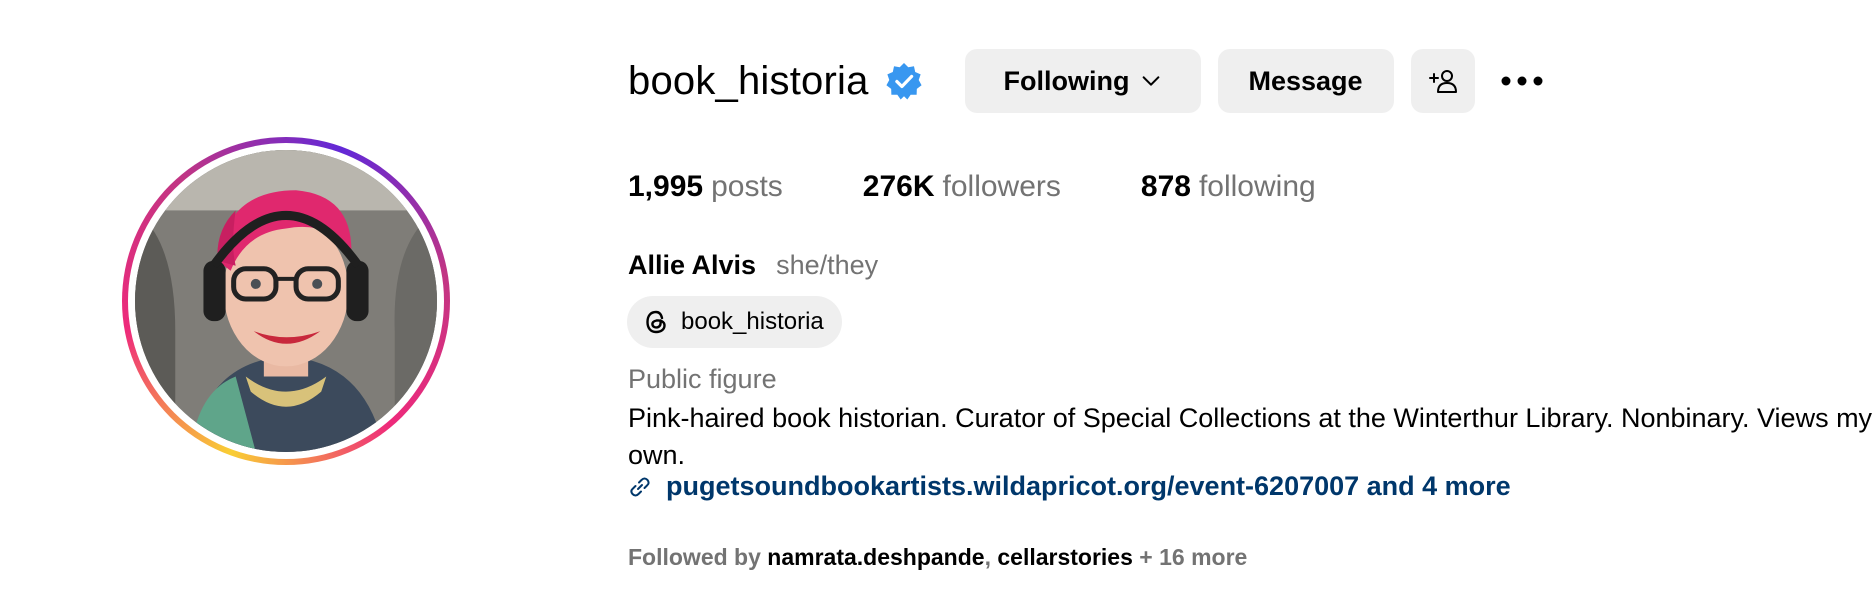 The height and width of the screenshot is (615, 1876). I want to click on profile-header: book_historia Following Message, so click(1087, 81).